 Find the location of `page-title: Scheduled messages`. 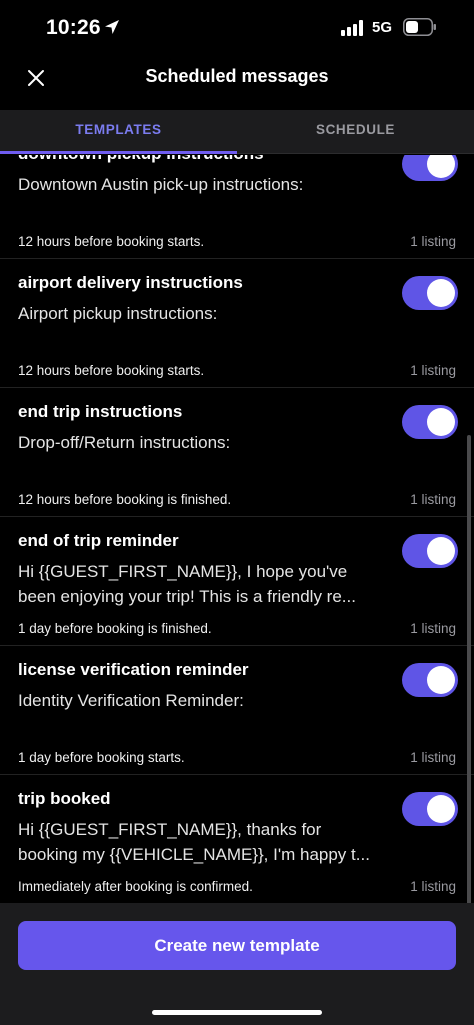

page-title: Scheduled messages is located at coordinates (237, 76).